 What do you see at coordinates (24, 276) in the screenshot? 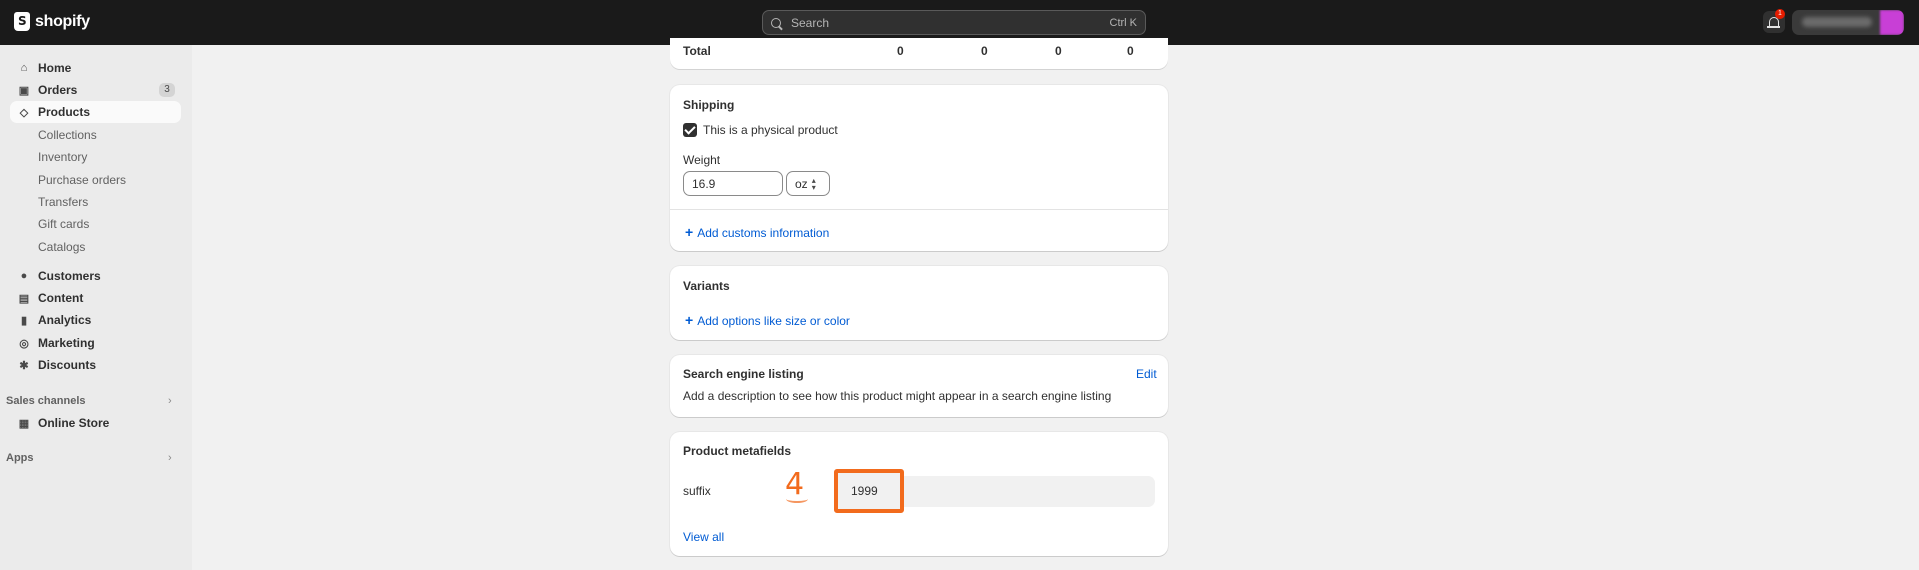
I see `person-icon: ●` at bounding box center [24, 276].